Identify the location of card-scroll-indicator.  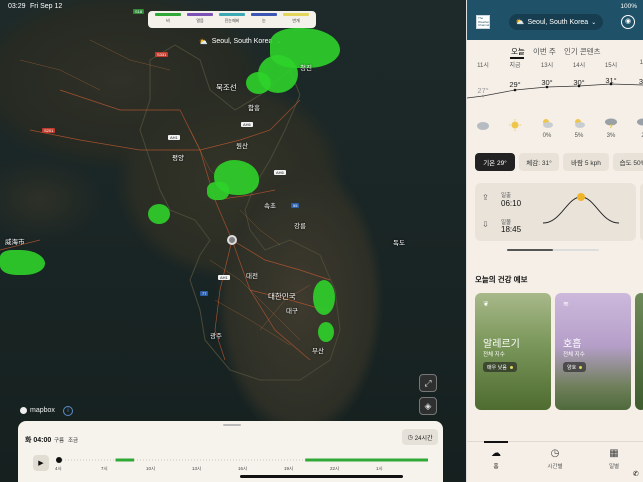
(553, 250).